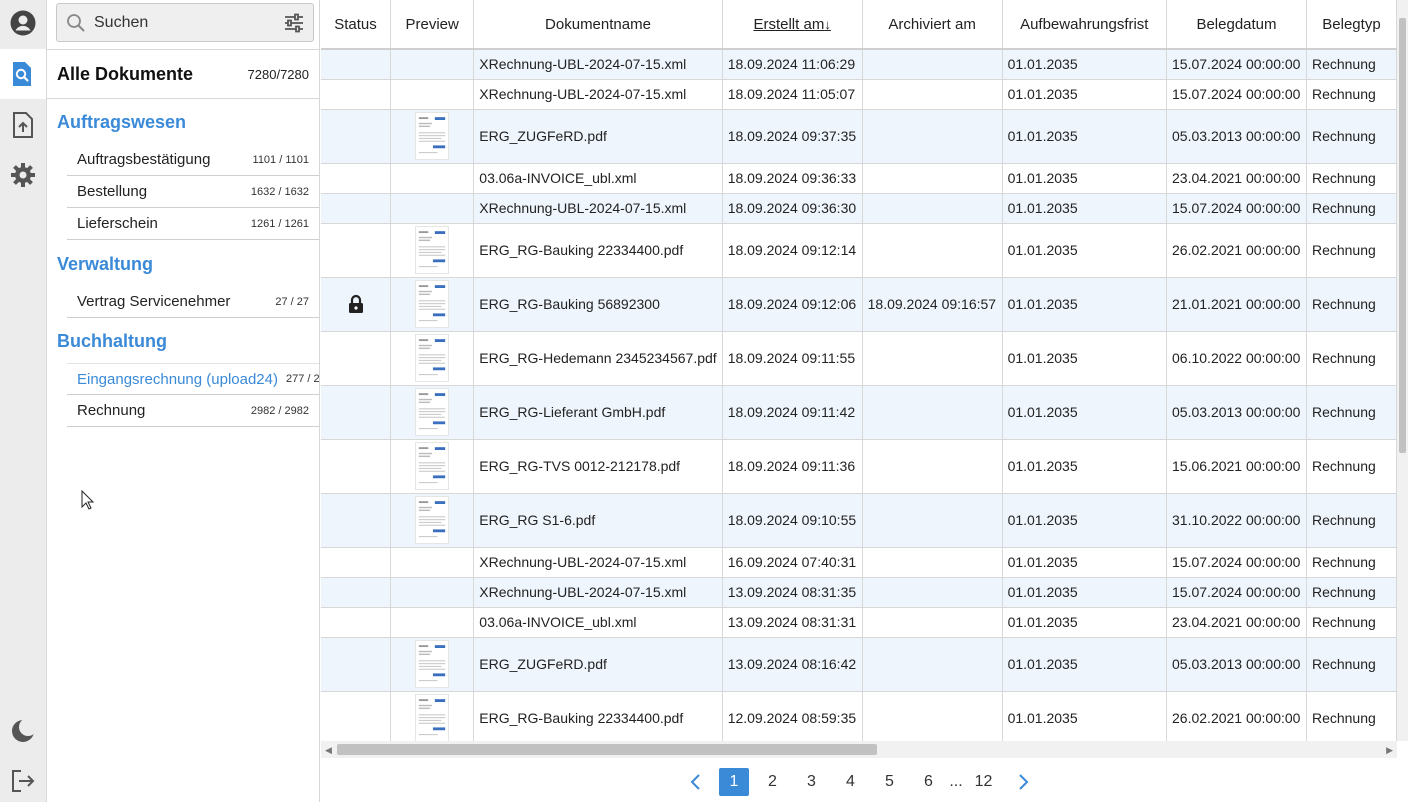 The width and height of the screenshot is (1408, 804). Describe the element at coordinates (792, 64) in the screenshot. I see `cell-erstellt-am: 18.09.2024 11:06:29` at that location.